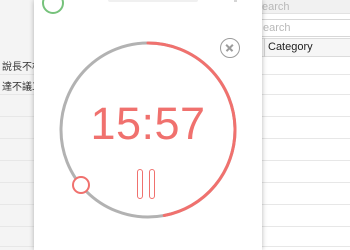  Describe the element at coordinates (304, 28) in the screenshot. I see `background-search-field: earch` at that location.